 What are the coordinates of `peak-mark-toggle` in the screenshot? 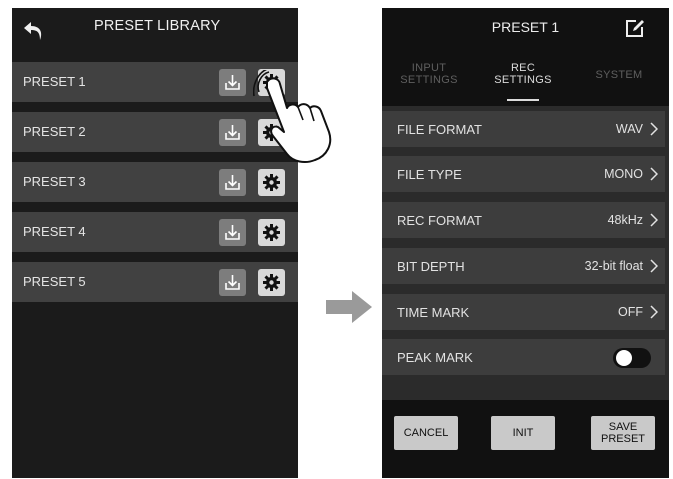 It's located at (632, 358).